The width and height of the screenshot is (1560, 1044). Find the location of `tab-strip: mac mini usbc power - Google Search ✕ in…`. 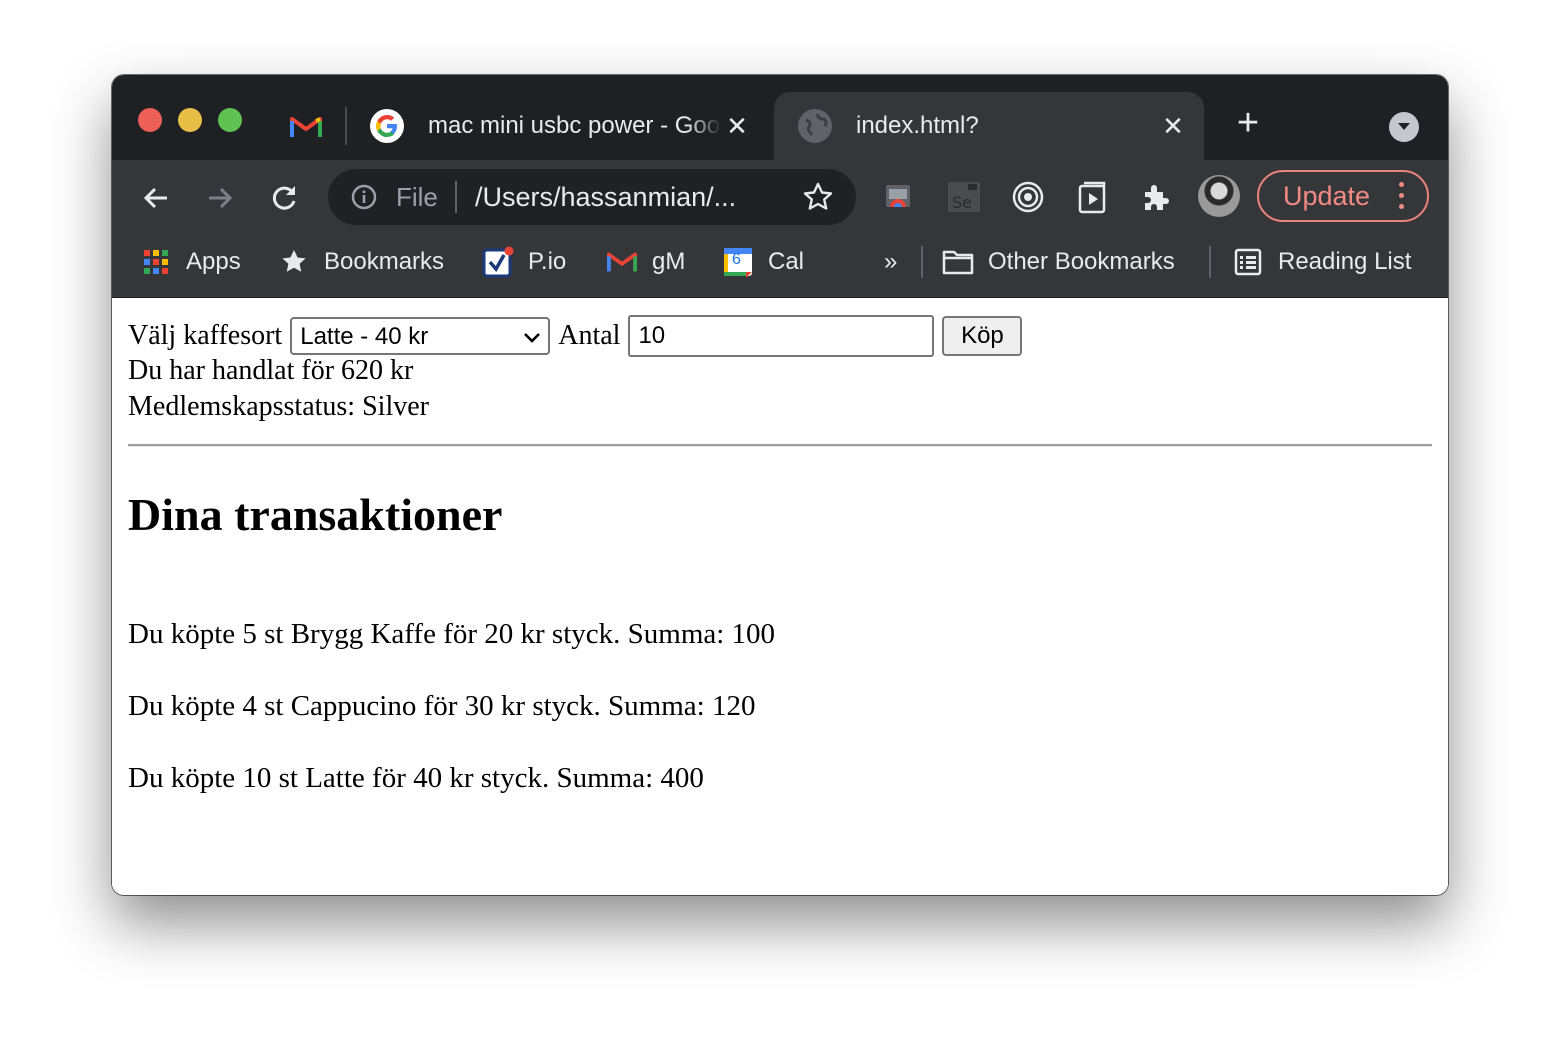

tab-strip: mac mini usbc power - Google Search ✕ in… is located at coordinates (780, 117).